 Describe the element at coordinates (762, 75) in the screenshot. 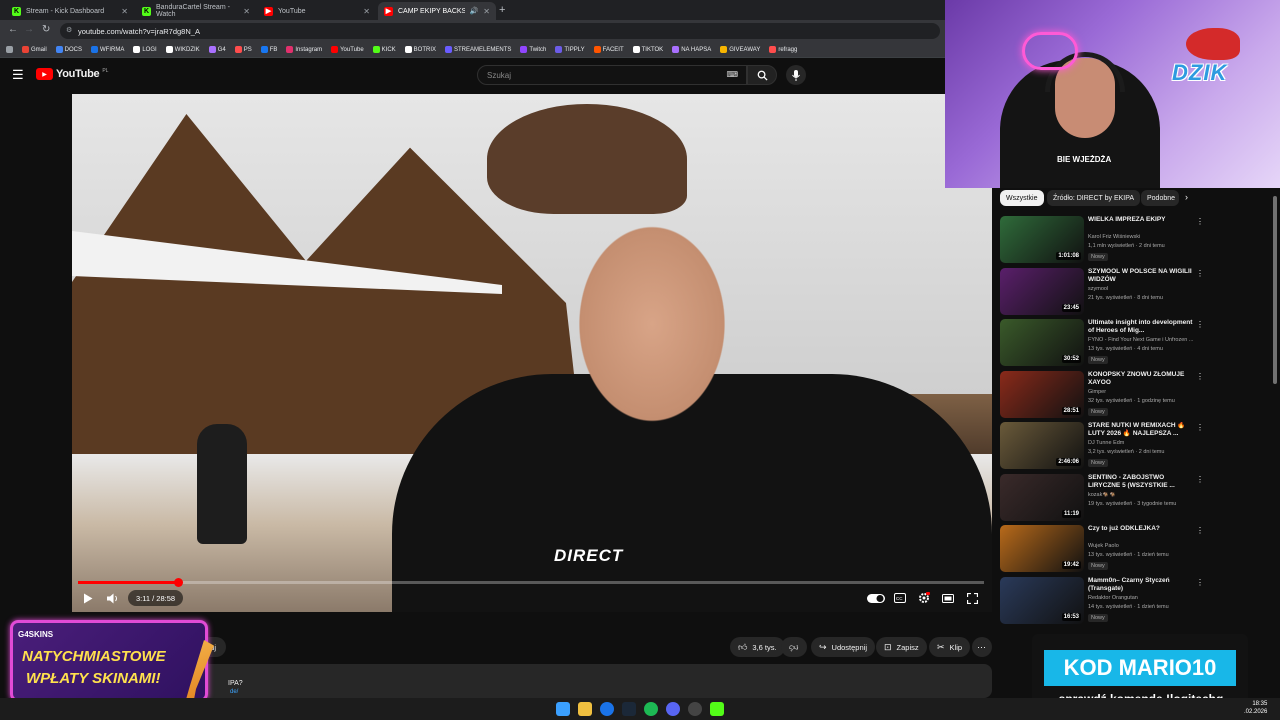

I see `search-button` at that location.